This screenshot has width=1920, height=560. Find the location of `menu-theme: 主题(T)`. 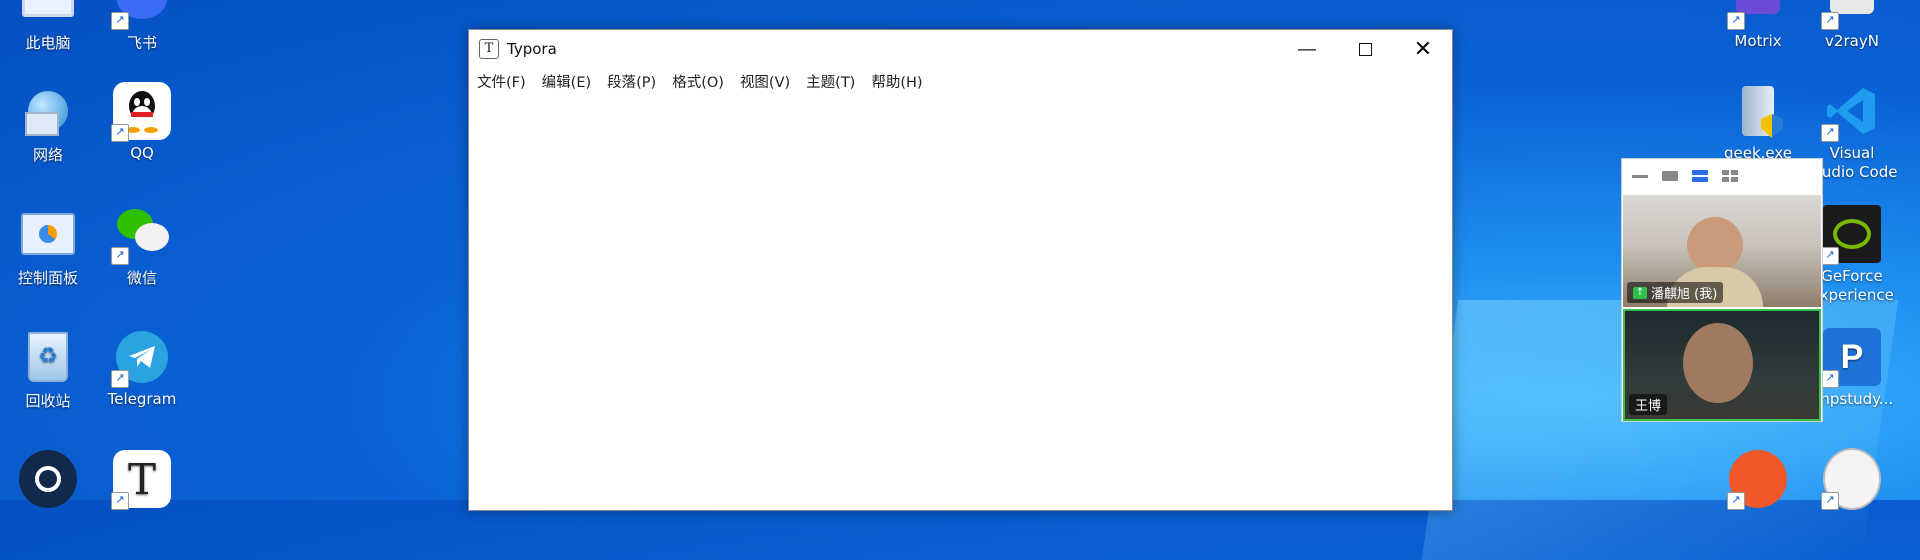

menu-theme: 主题(T) is located at coordinates (830, 81).